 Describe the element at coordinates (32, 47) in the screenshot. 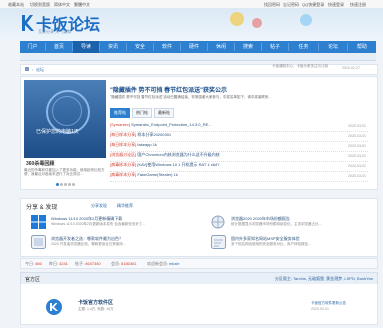

I see `nav-portal: 门户` at that location.